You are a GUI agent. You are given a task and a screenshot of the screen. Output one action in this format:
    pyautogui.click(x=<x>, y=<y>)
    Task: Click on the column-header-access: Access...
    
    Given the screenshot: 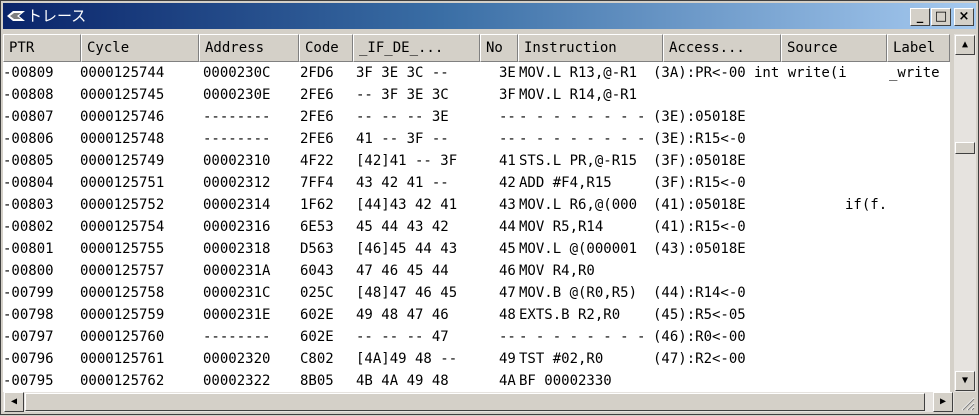 What is the action you would take?
    pyautogui.click(x=722, y=48)
    